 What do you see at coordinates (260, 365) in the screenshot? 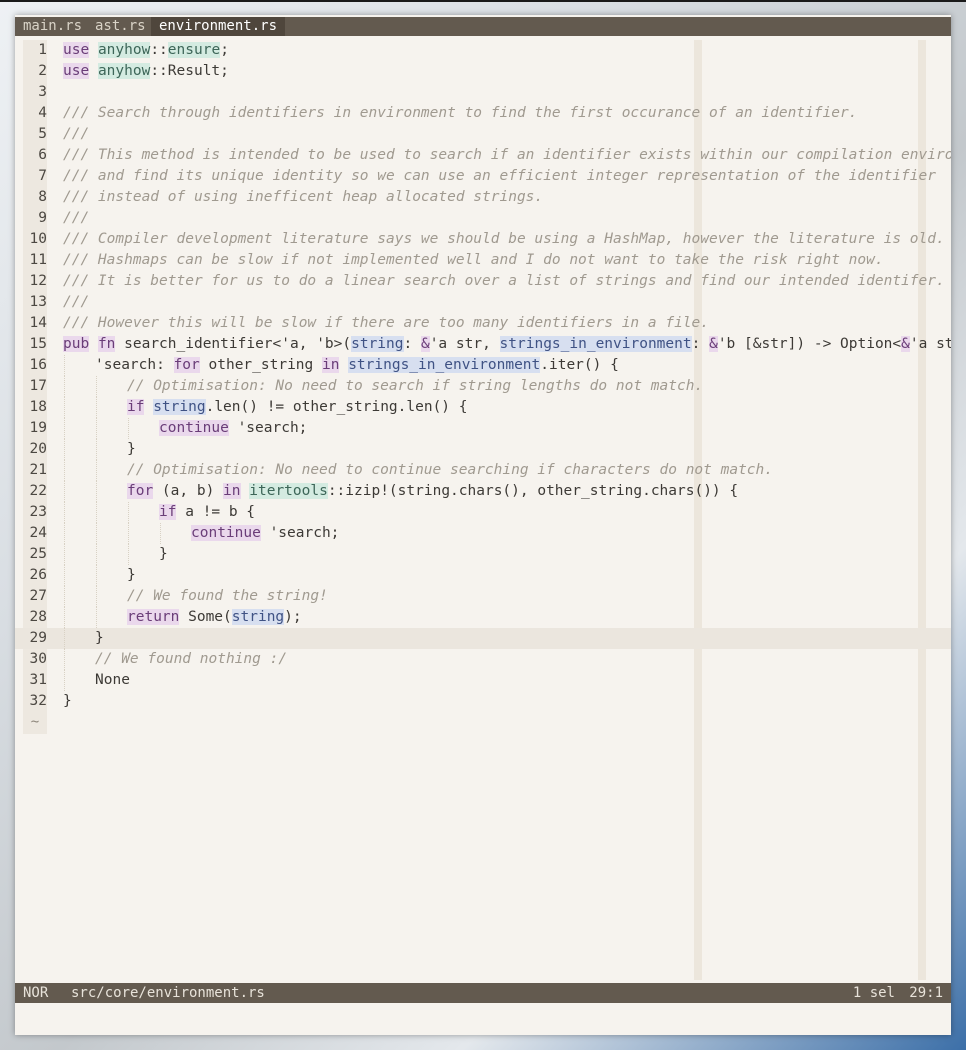
I see `code-token: other_string` at bounding box center [260, 365].